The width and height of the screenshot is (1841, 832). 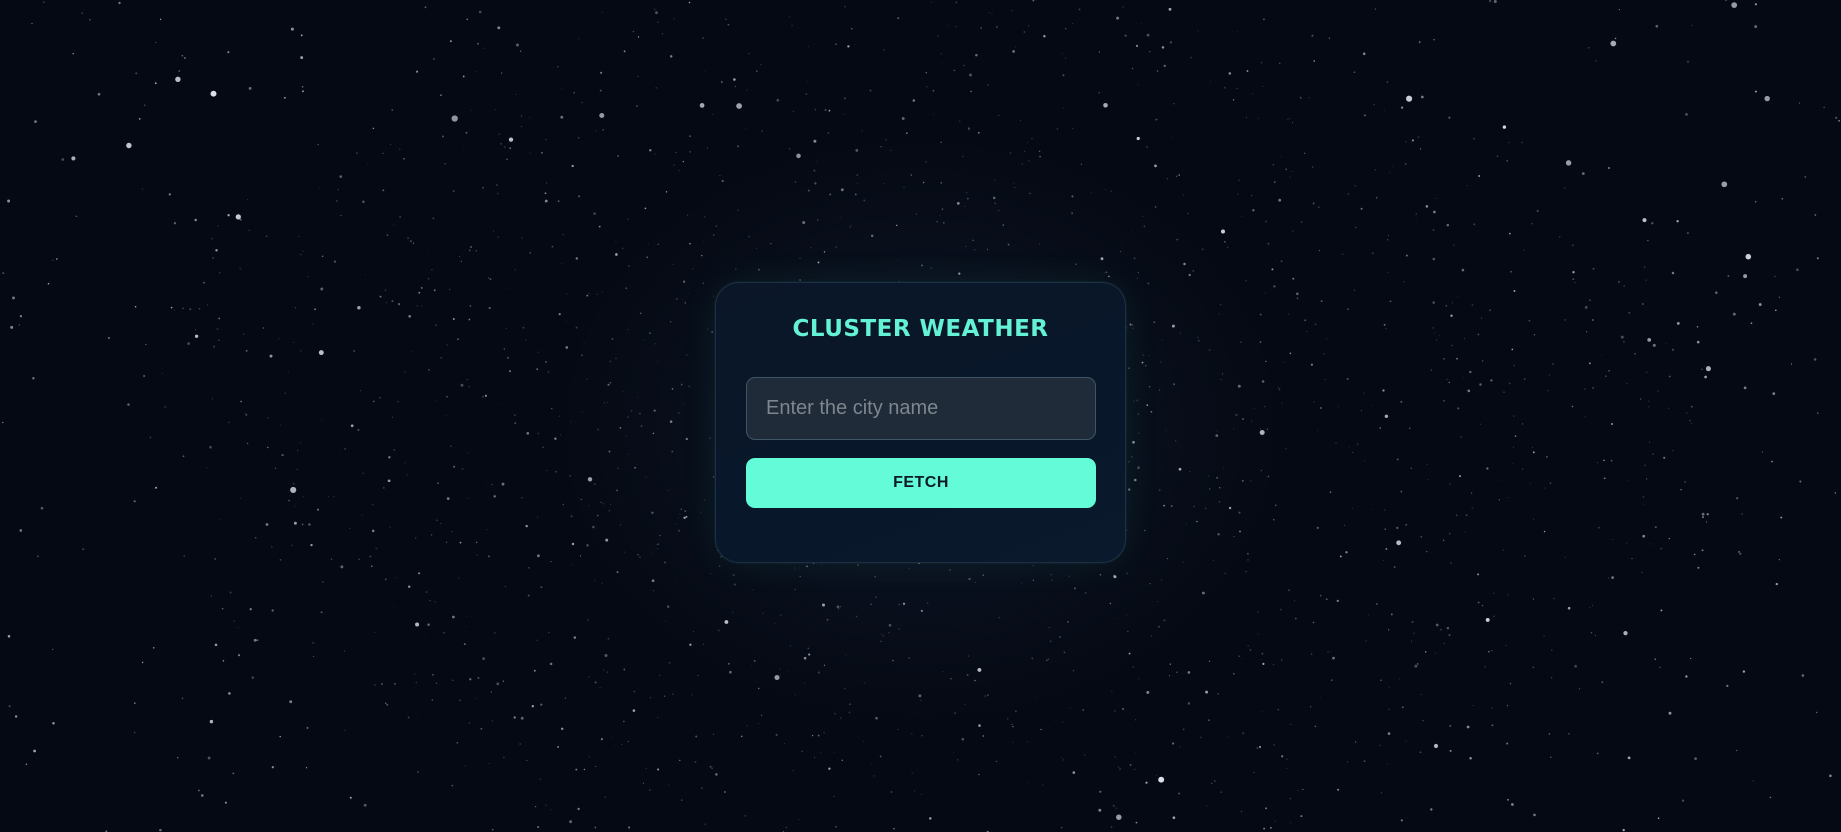 What do you see at coordinates (1613, 43) in the screenshot?
I see `bright-star` at bounding box center [1613, 43].